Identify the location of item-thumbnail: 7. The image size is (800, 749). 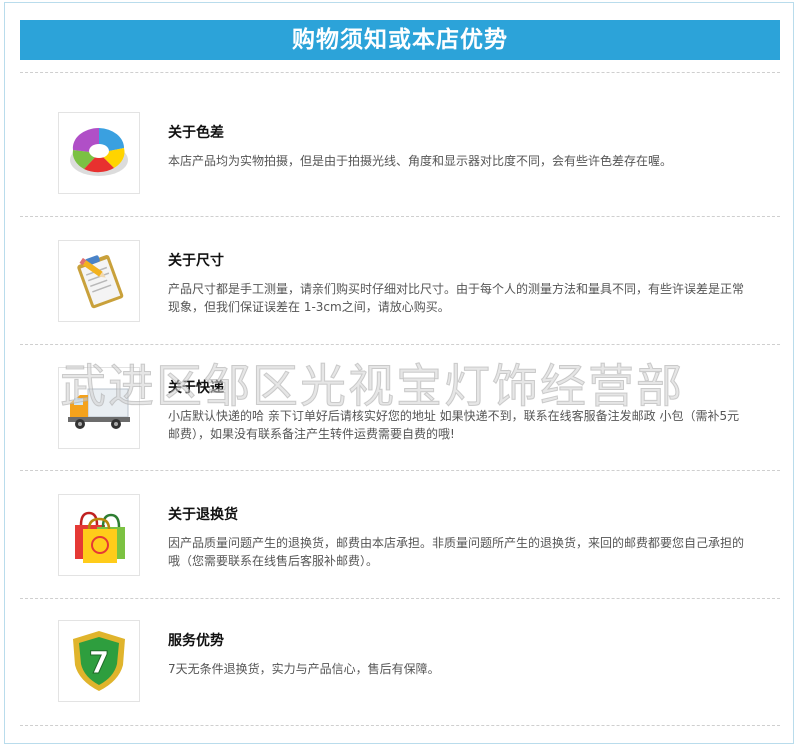
(99, 661).